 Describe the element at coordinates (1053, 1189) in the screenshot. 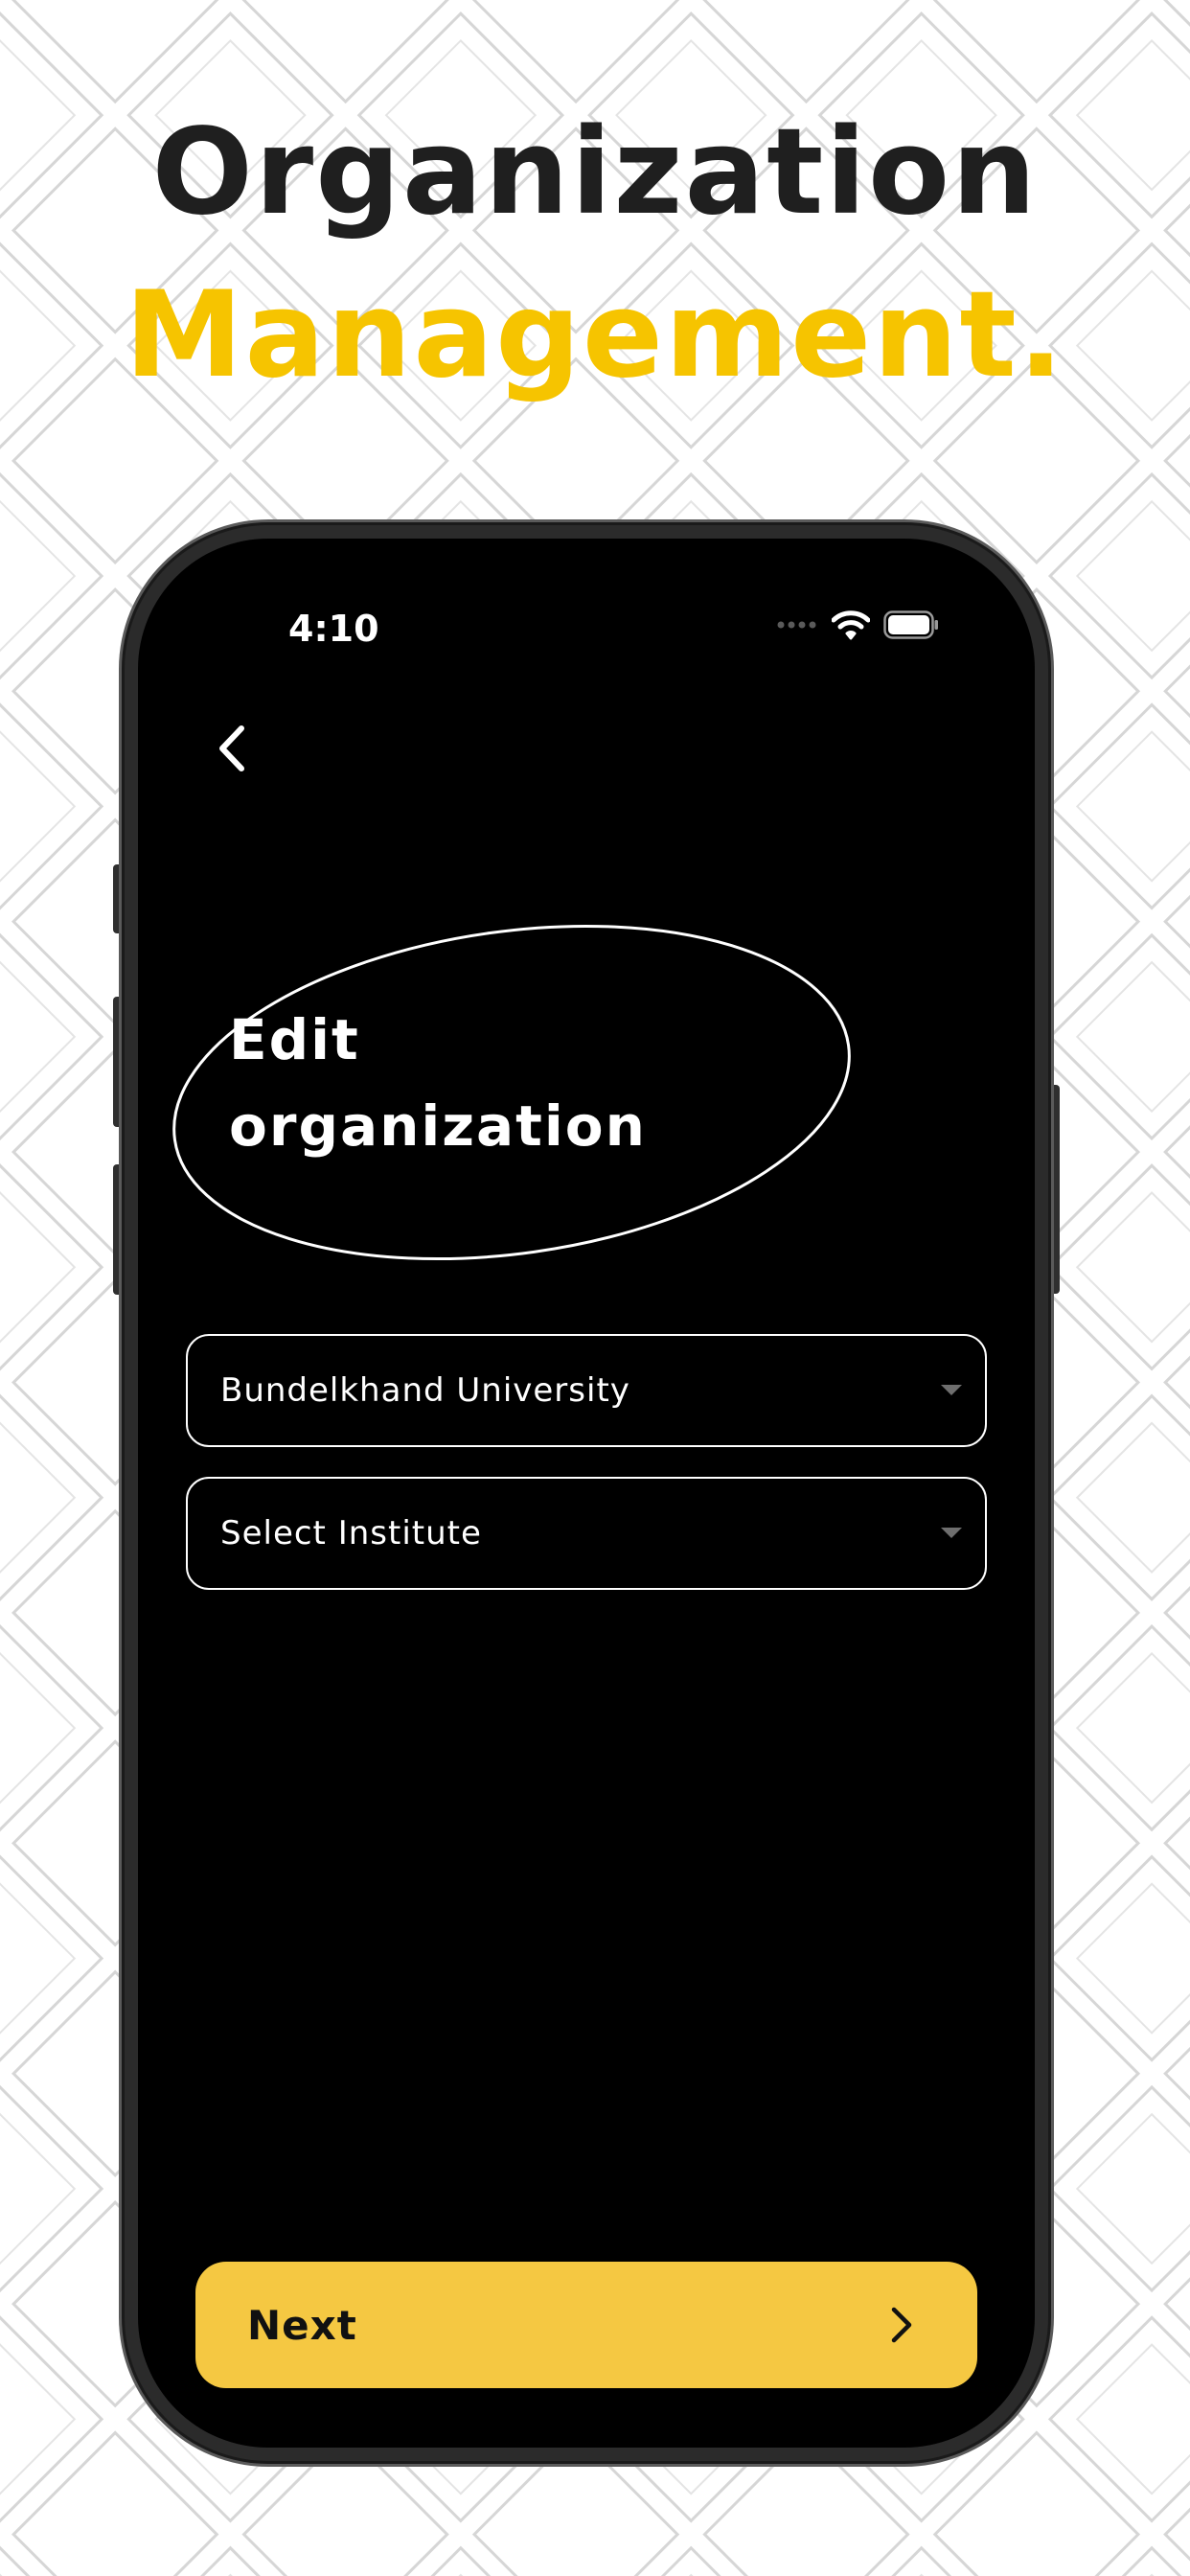

I see `phone-power-button` at that location.